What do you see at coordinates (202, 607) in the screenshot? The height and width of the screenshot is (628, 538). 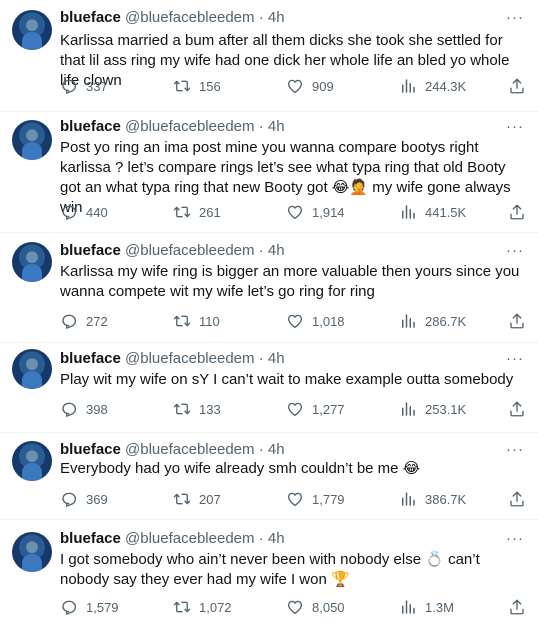 I see `retweet-button: 1,072` at bounding box center [202, 607].